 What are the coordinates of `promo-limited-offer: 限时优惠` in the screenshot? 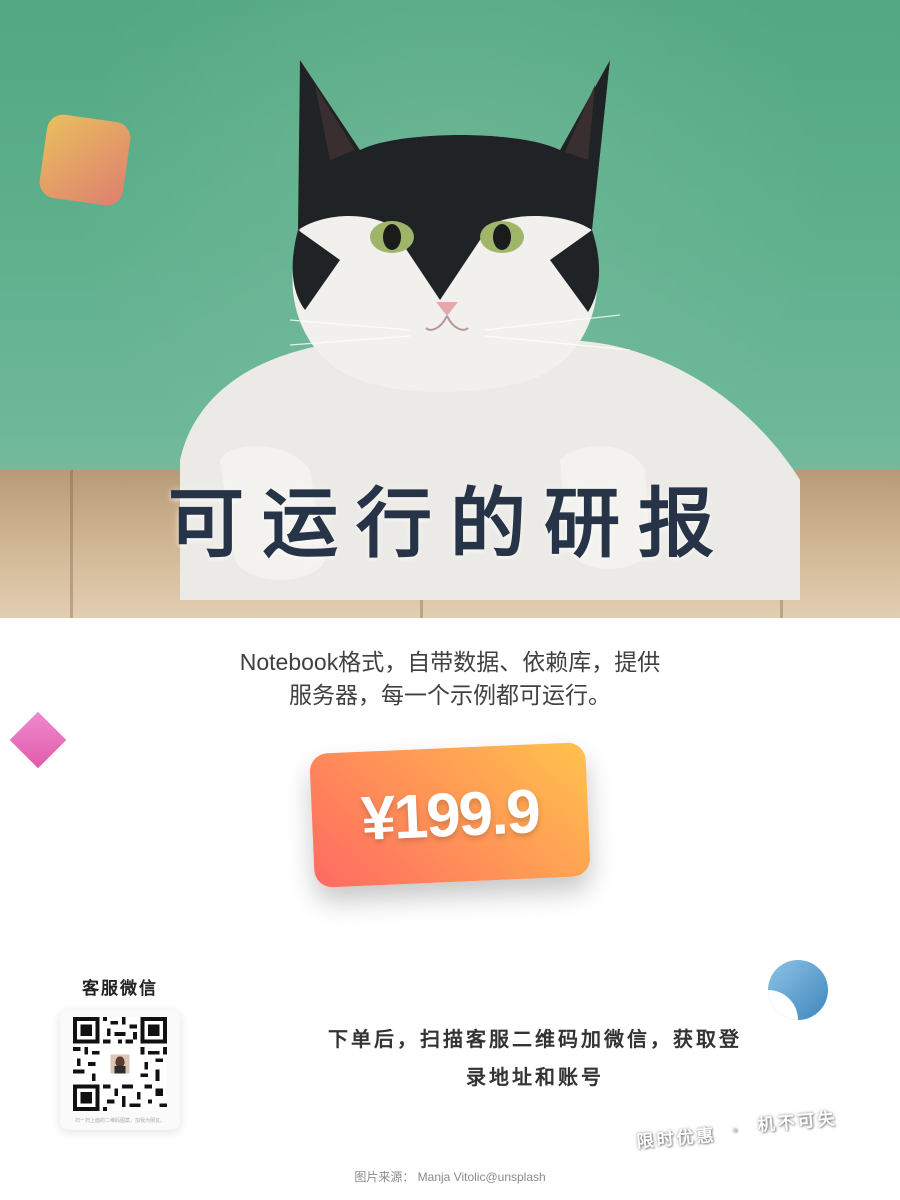 It's located at (676, 1139).